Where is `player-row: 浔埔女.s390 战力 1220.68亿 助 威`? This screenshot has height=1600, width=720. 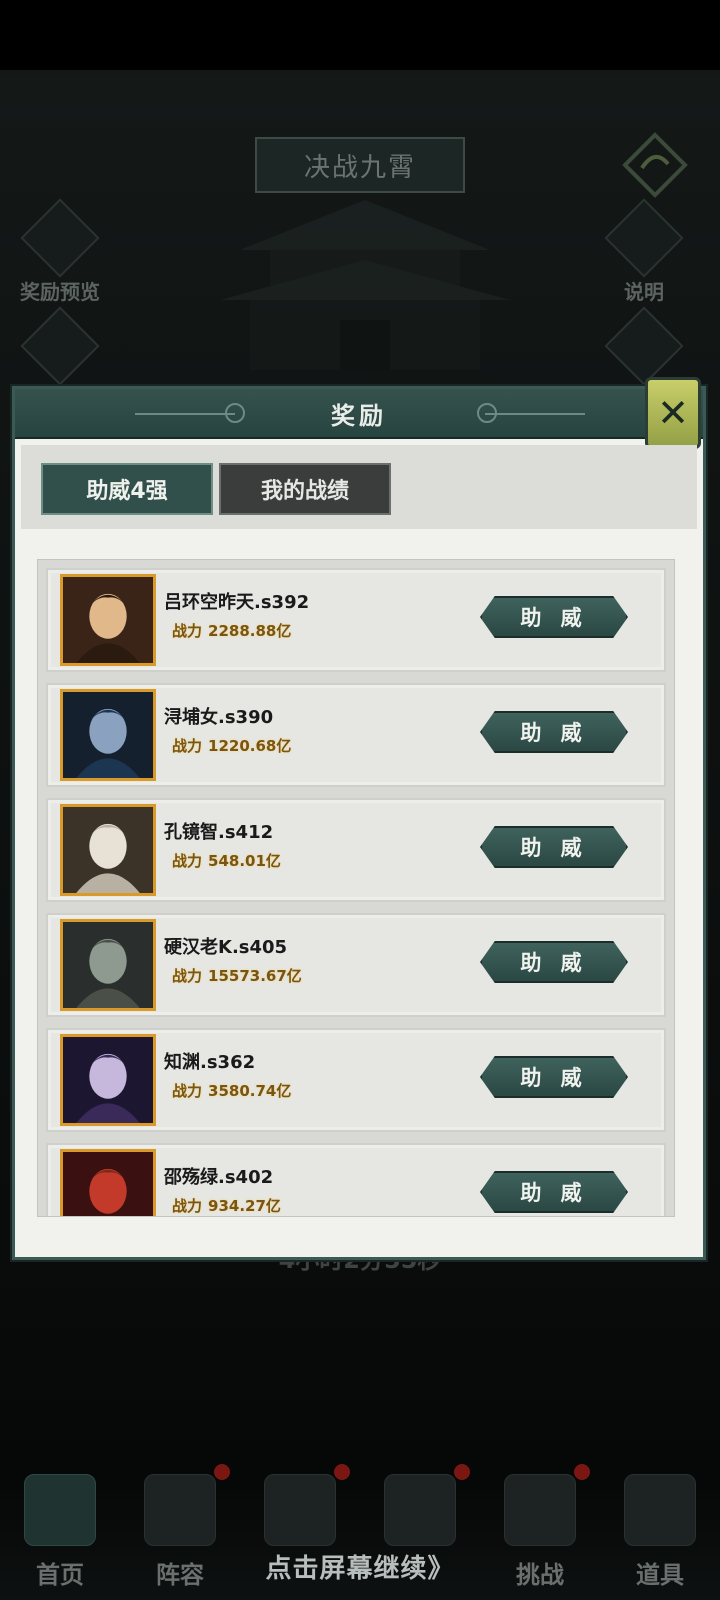 player-row: 浔埔女.s390 战力 1220.68亿 助 威 is located at coordinates (356, 735).